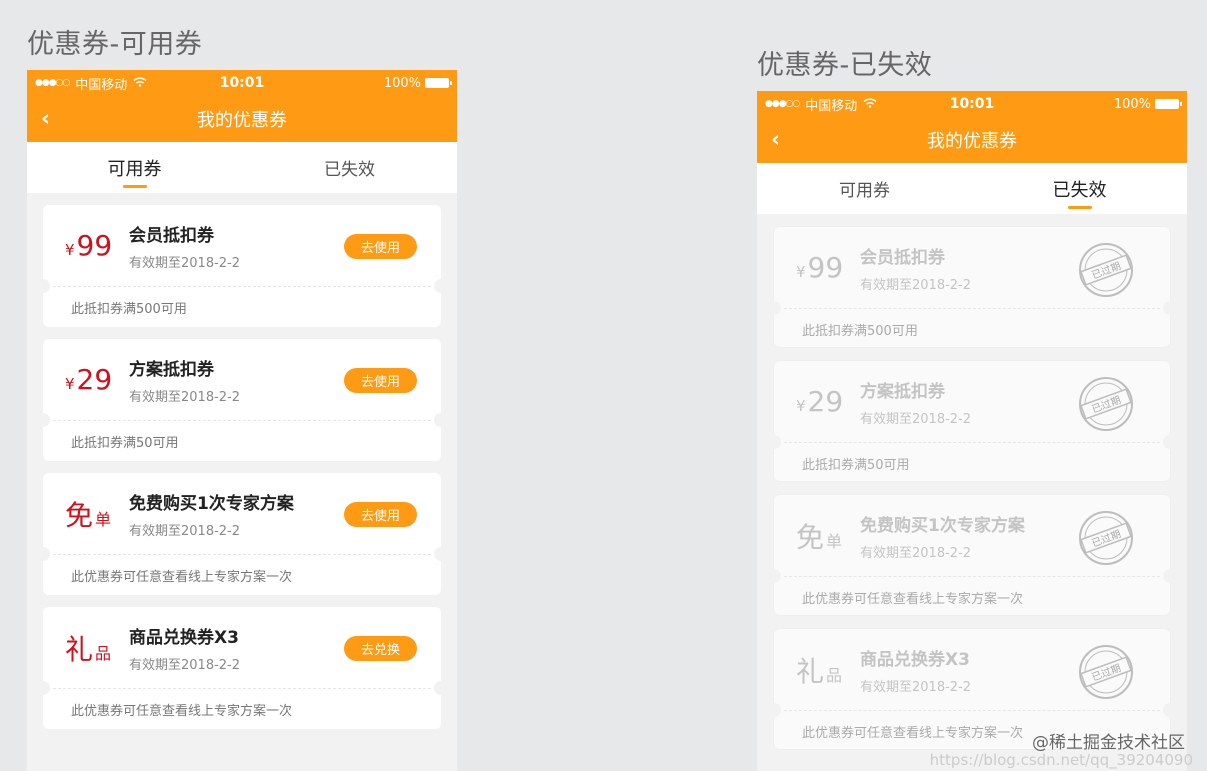 The image size is (1207, 771). What do you see at coordinates (1061, 760) in the screenshot?
I see `watermark-url: https://blog.csdn.net/qq_39204090` at bounding box center [1061, 760].